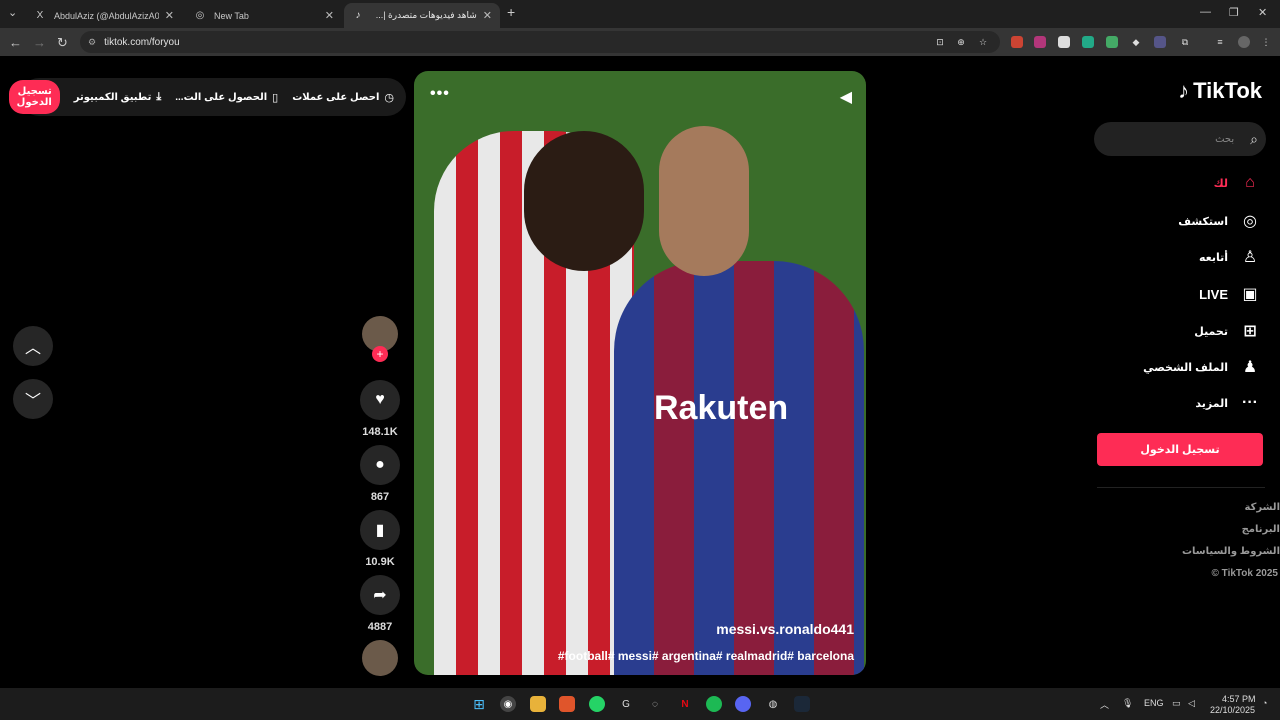 This screenshot has width=1280, height=720. I want to click on tab-new-tab: ◎ New Tab ✕, so click(264, 15).